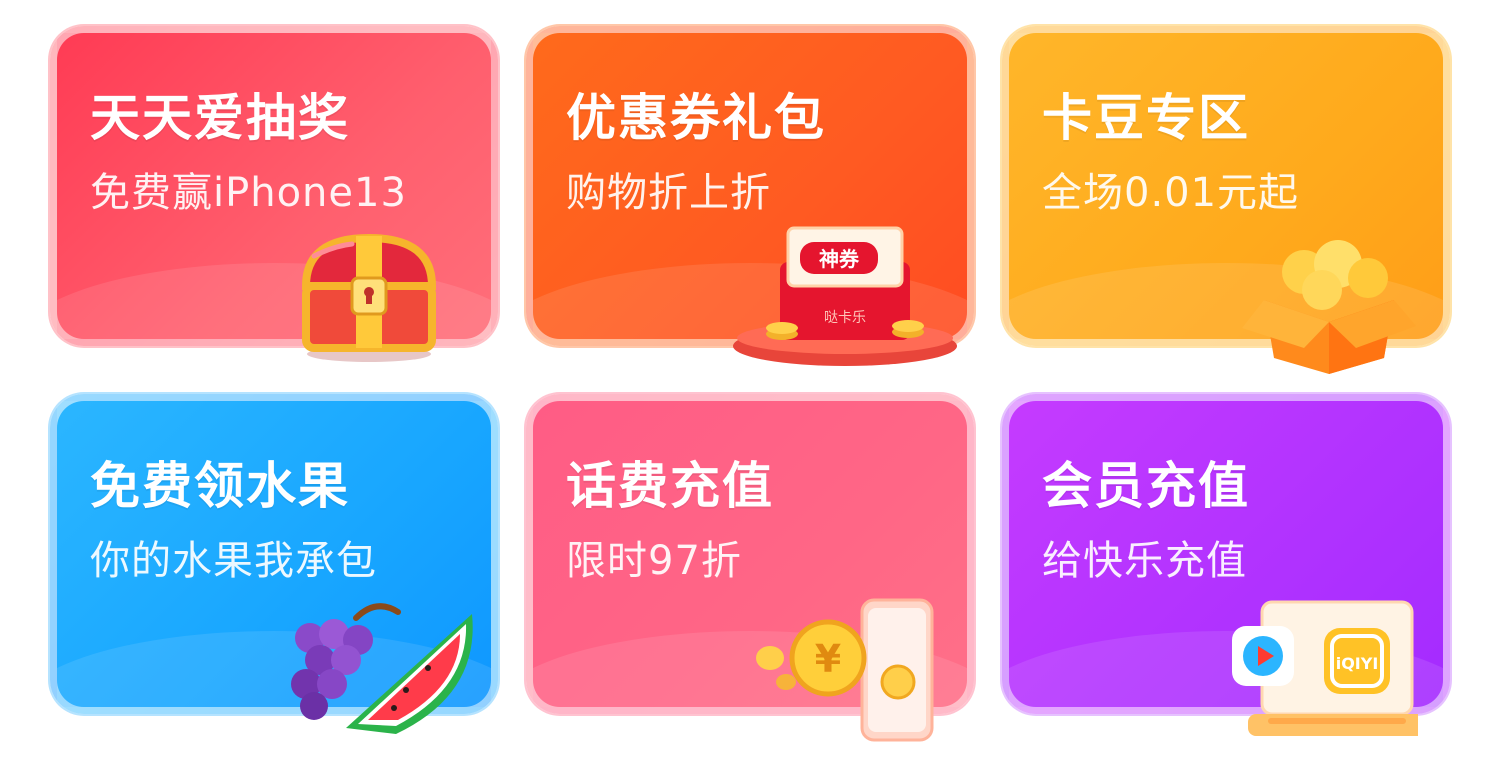 This screenshot has width=1500, height=768. Describe the element at coordinates (233, 561) in the screenshot. I see `card-subtitle: 你的水果我承包` at that location.